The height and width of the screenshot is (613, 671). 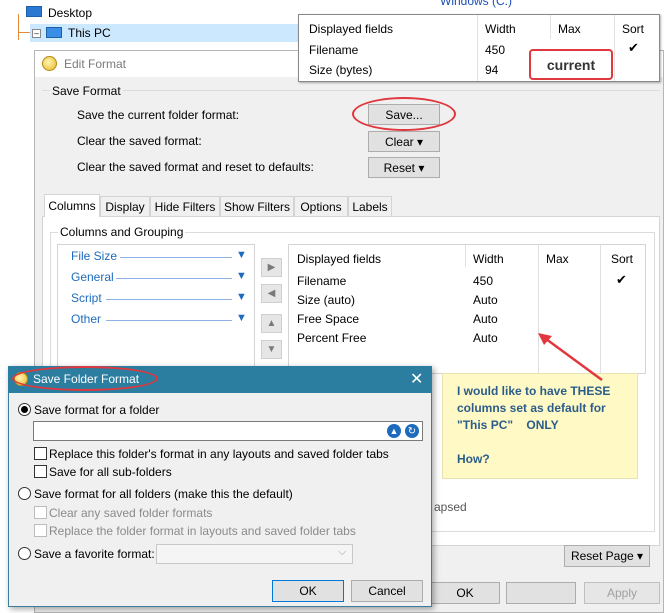 I want to click on expand-icon: –, so click(x=36, y=33).